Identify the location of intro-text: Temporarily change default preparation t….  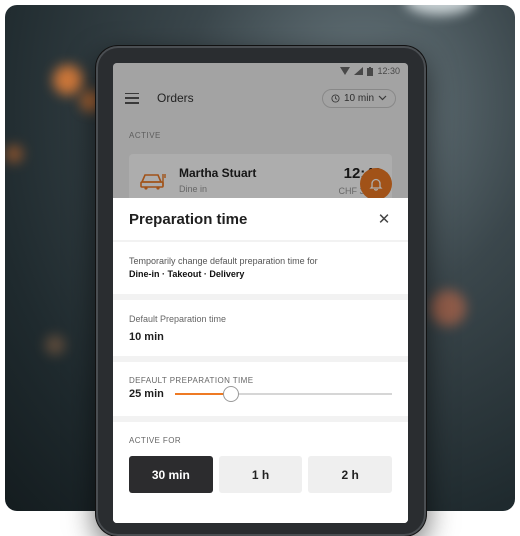
(223, 261).